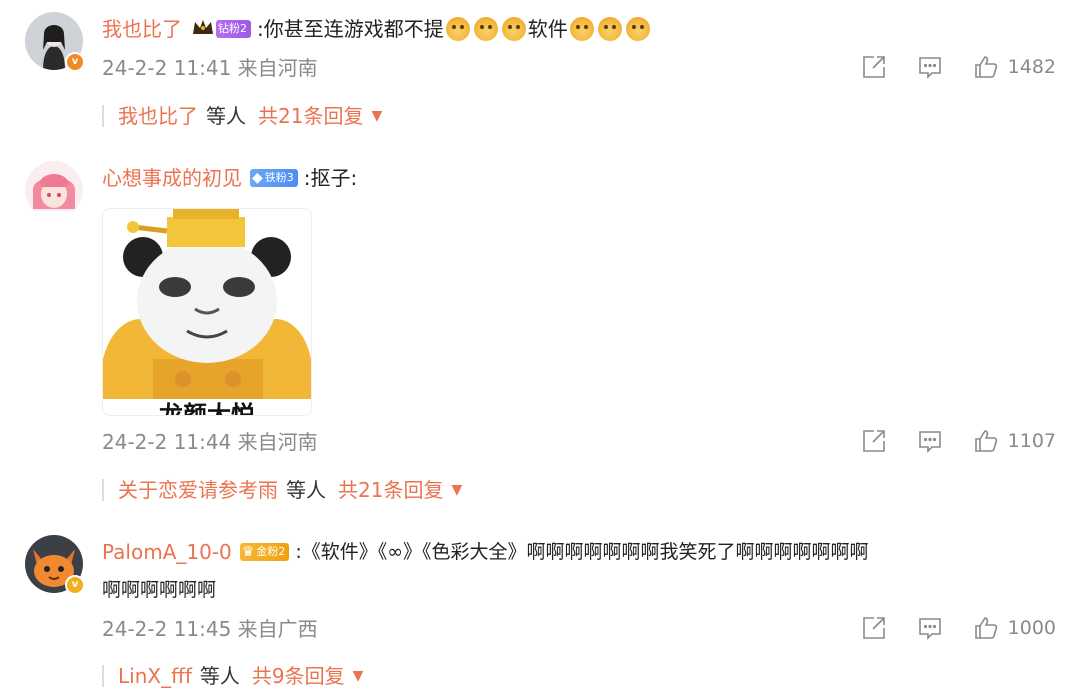  What do you see at coordinates (1031, 67) in the screenshot?
I see `like-count: 1482` at bounding box center [1031, 67].